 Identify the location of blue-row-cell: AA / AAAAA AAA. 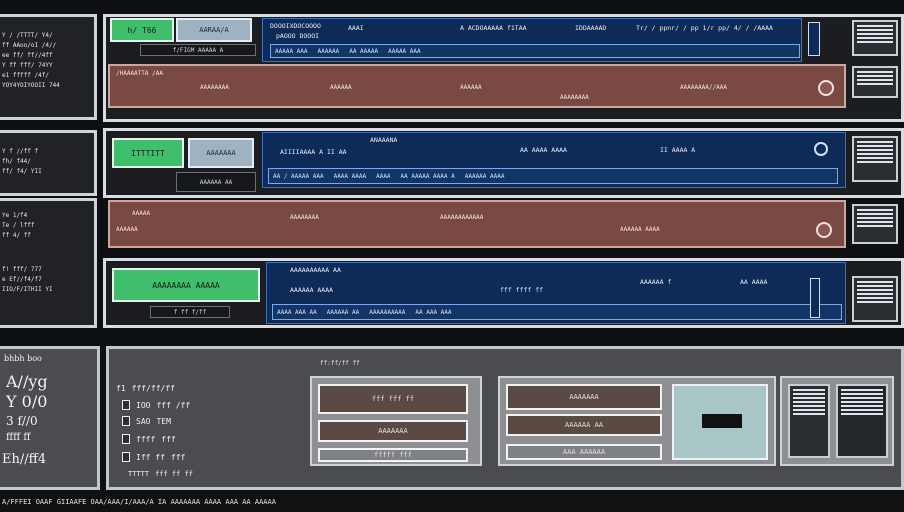
(298, 176).